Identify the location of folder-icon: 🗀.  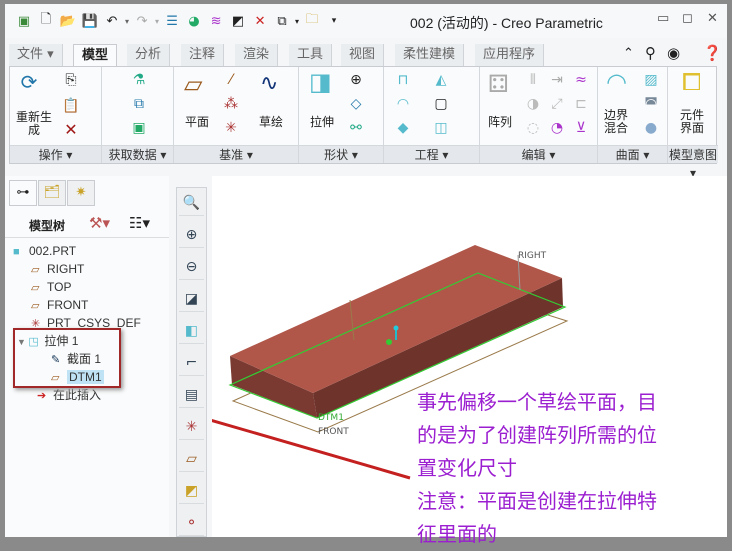
(312, 21).